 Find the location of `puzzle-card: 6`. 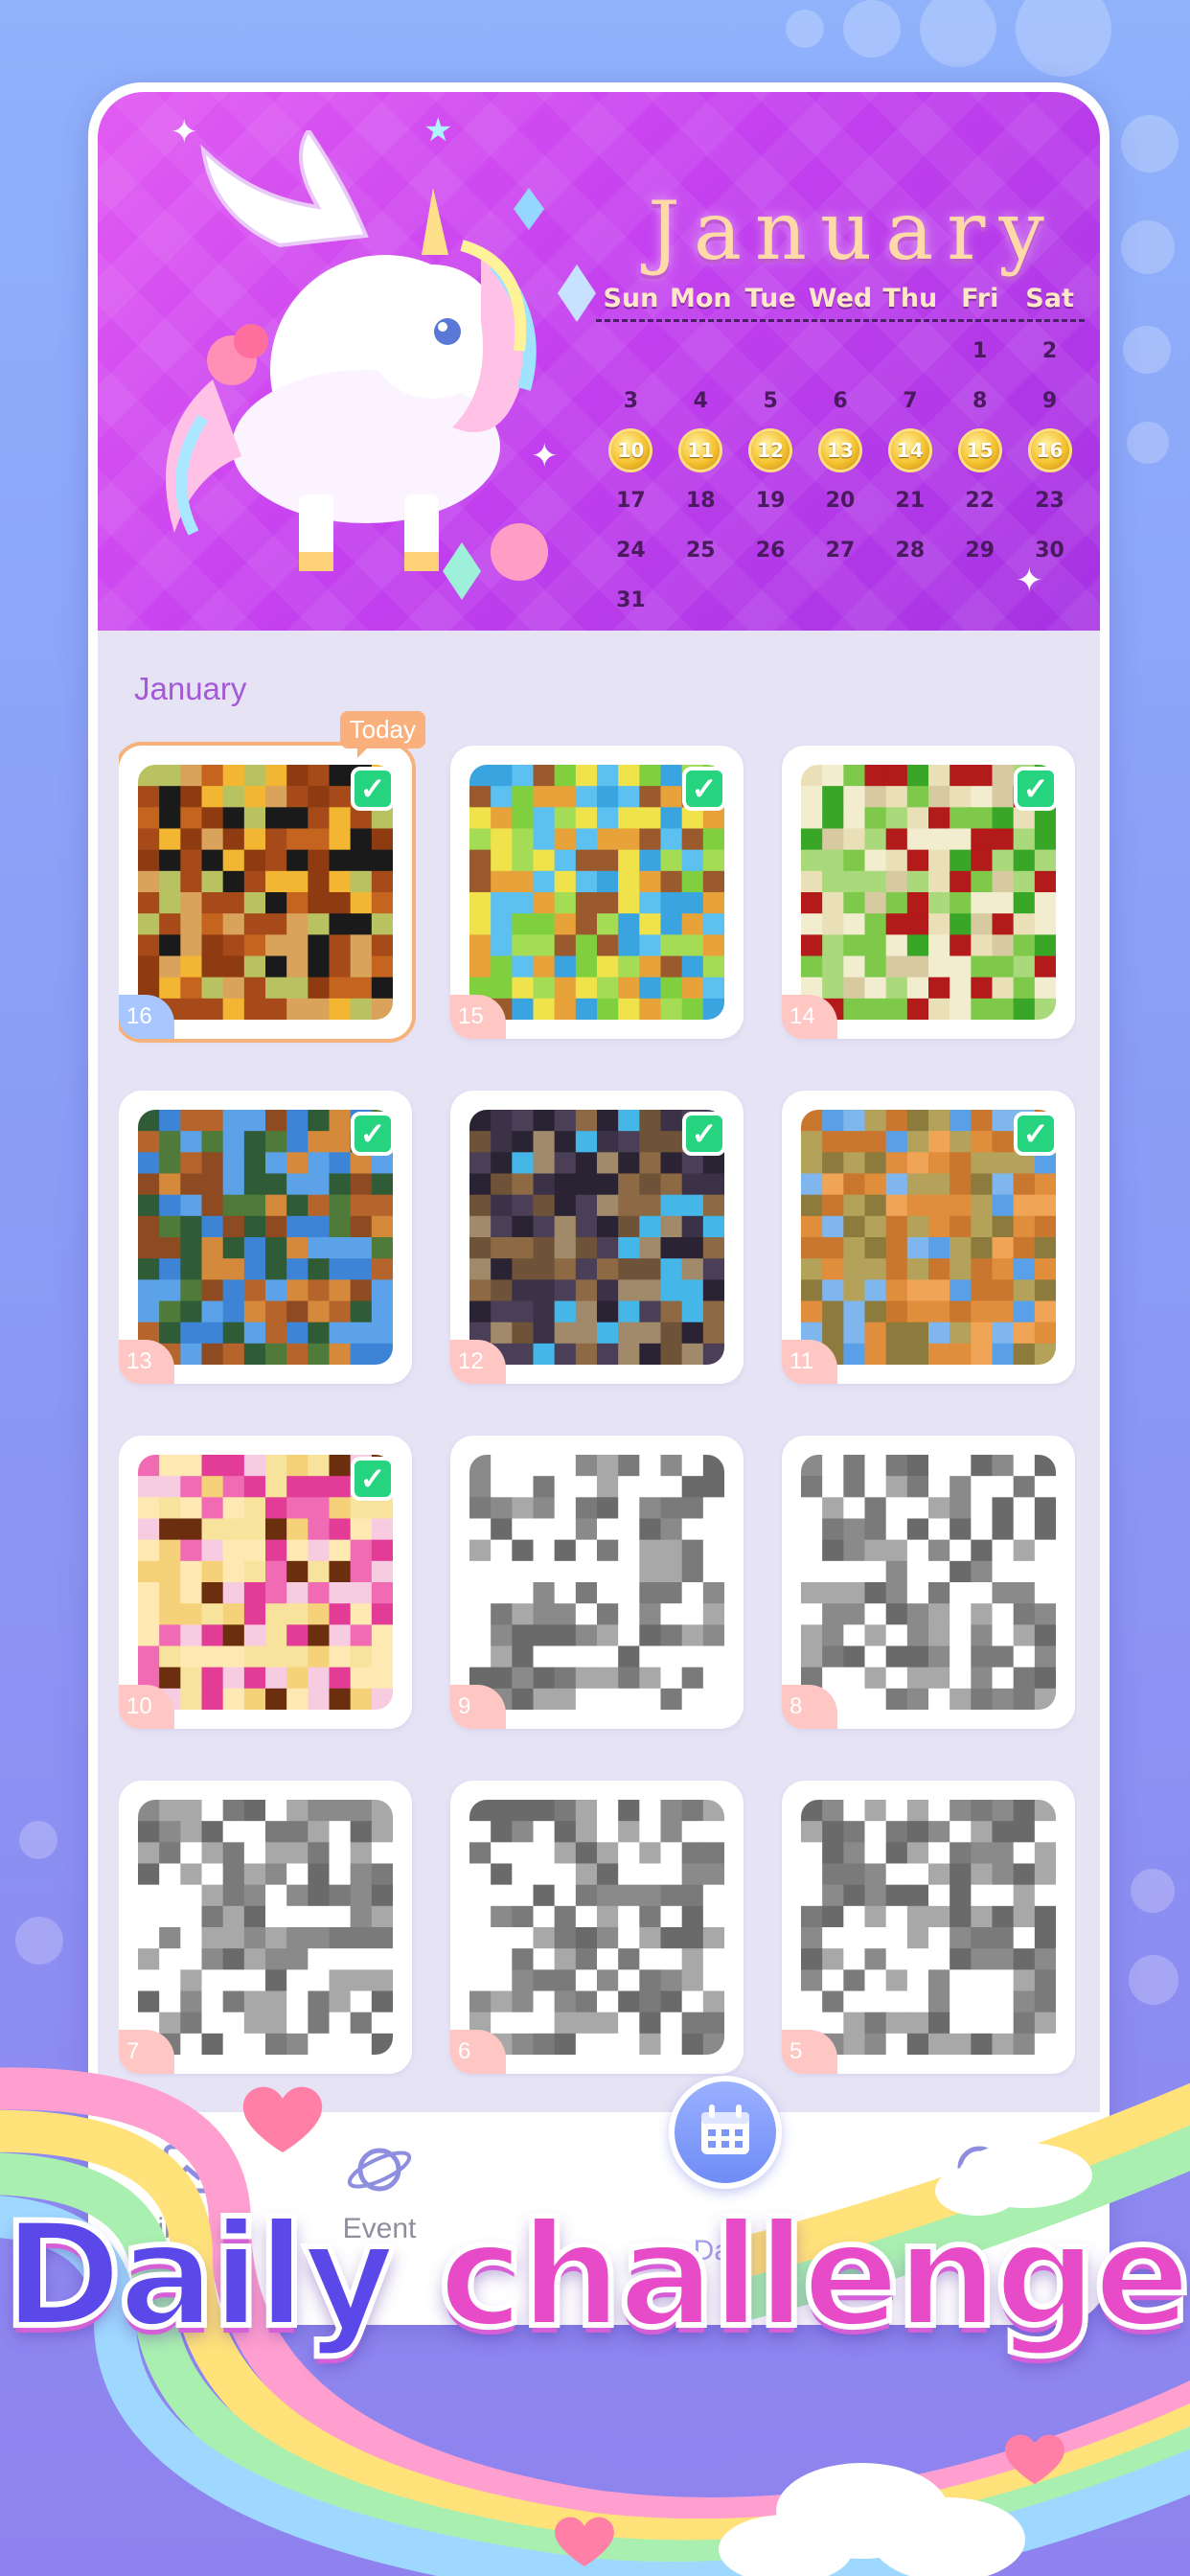

puzzle-card: 6 is located at coordinates (597, 1927).